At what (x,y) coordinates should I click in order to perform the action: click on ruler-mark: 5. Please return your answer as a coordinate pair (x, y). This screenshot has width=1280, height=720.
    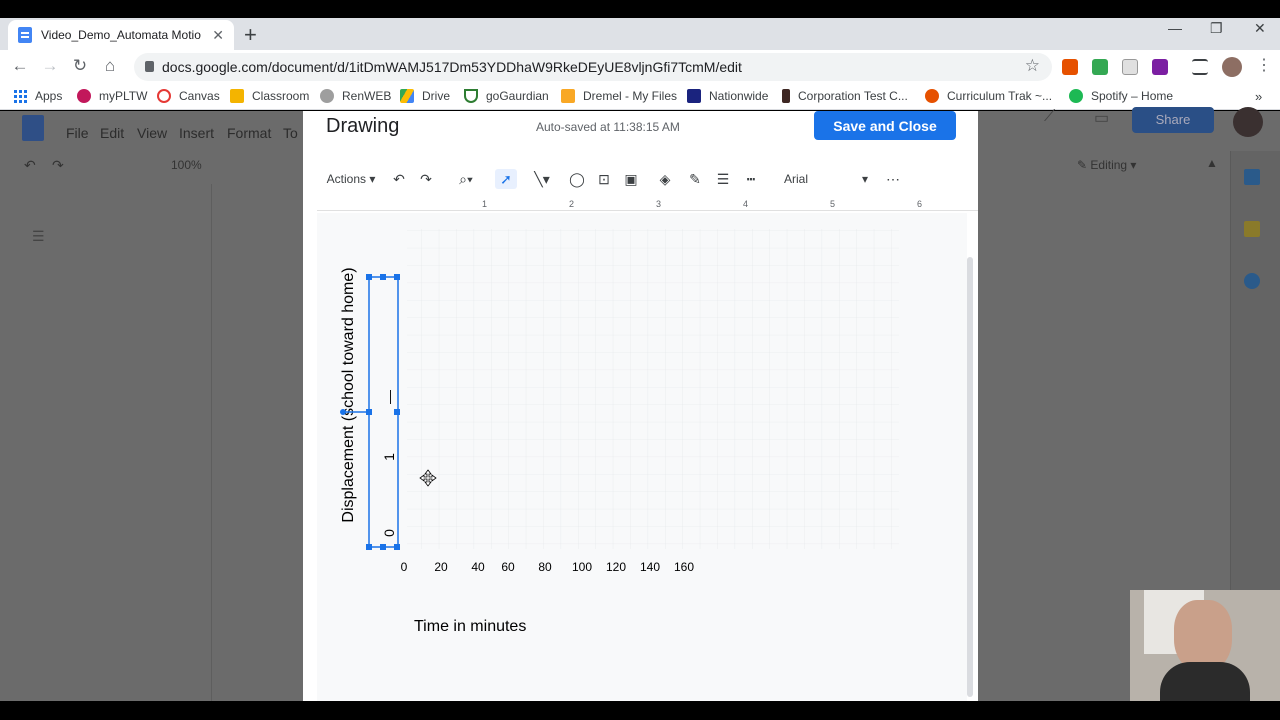
    Looking at the image, I should click on (833, 204).